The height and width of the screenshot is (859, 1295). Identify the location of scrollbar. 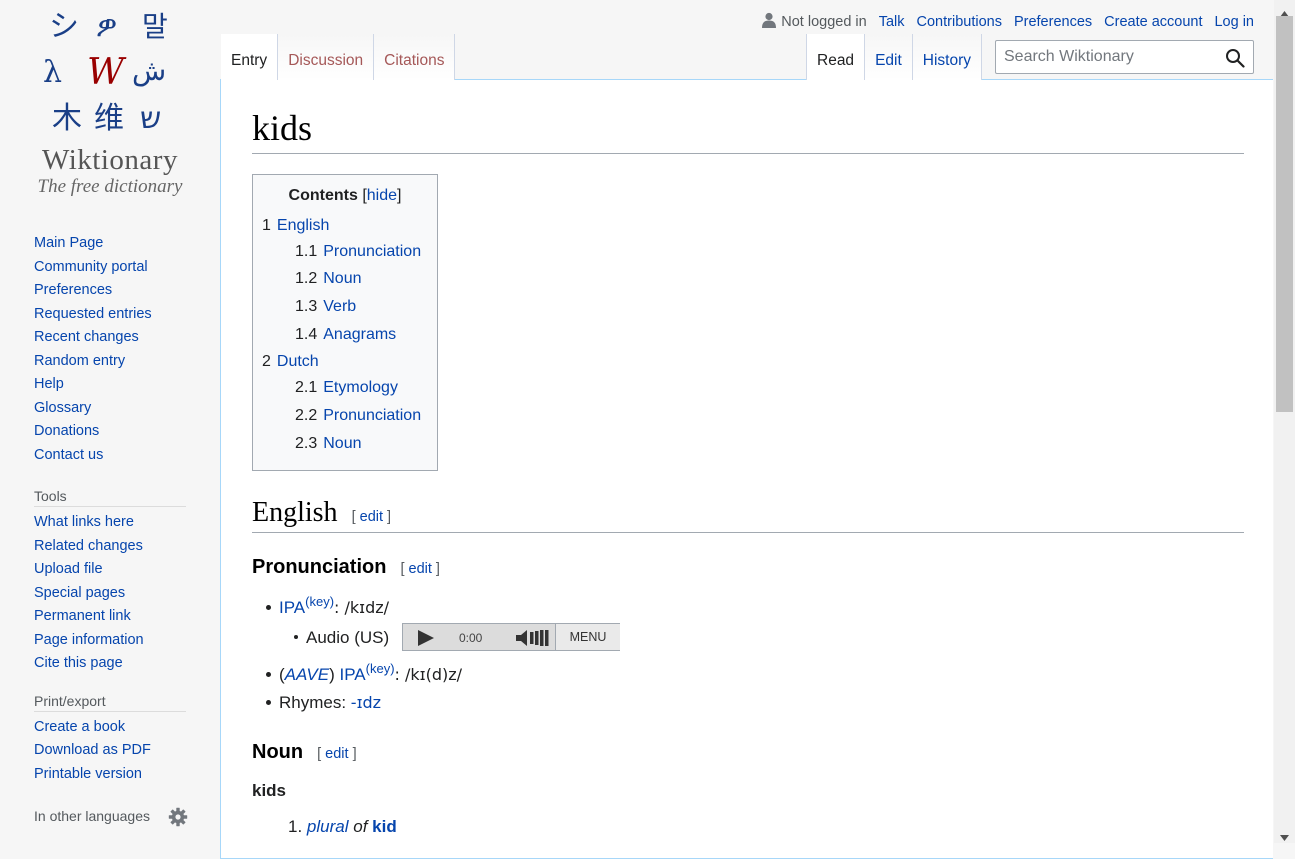
(1284, 421).